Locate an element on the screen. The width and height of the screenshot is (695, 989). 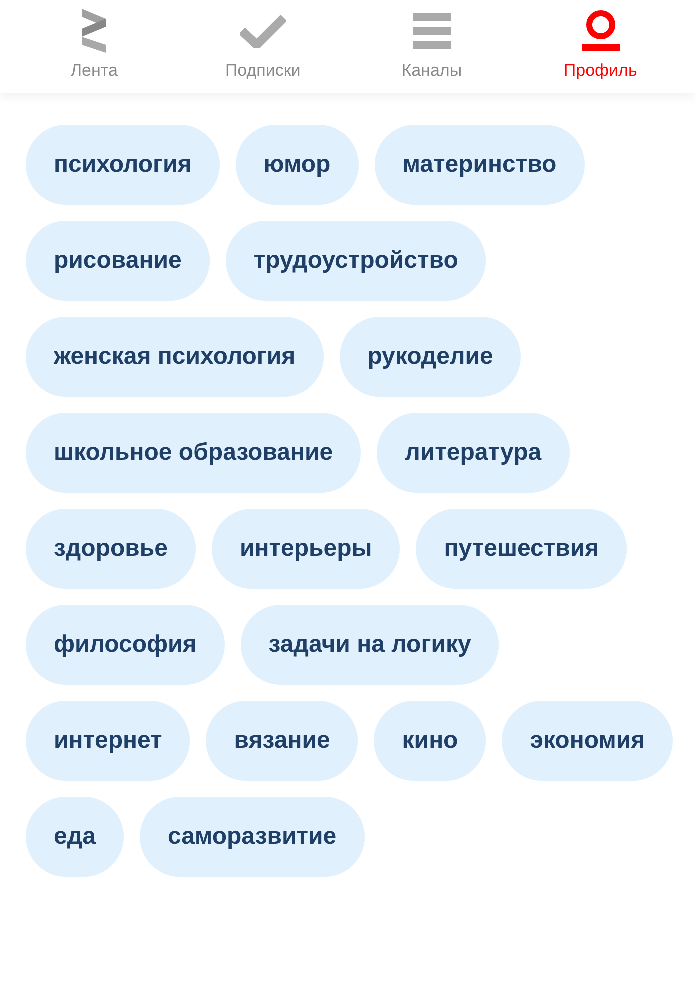
tag-chip: экономия is located at coordinates (588, 741).